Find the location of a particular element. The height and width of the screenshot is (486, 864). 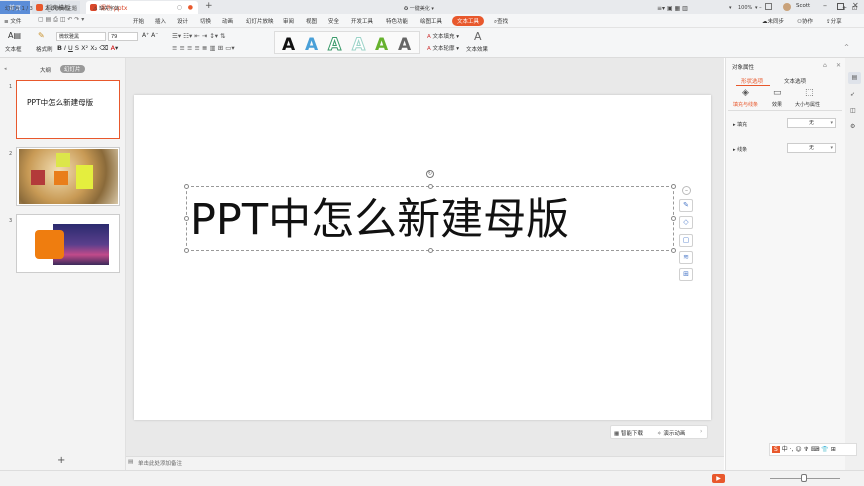

menu-item-insert: 插入 is located at coordinates (160, 21).